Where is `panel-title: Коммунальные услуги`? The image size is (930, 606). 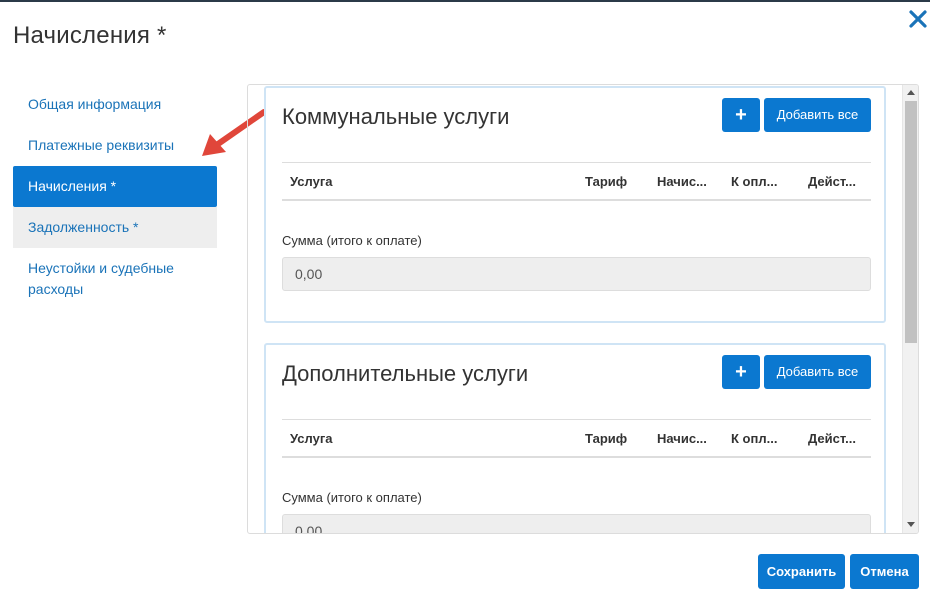
panel-title: Коммунальные услуги is located at coordinates (396, 116).